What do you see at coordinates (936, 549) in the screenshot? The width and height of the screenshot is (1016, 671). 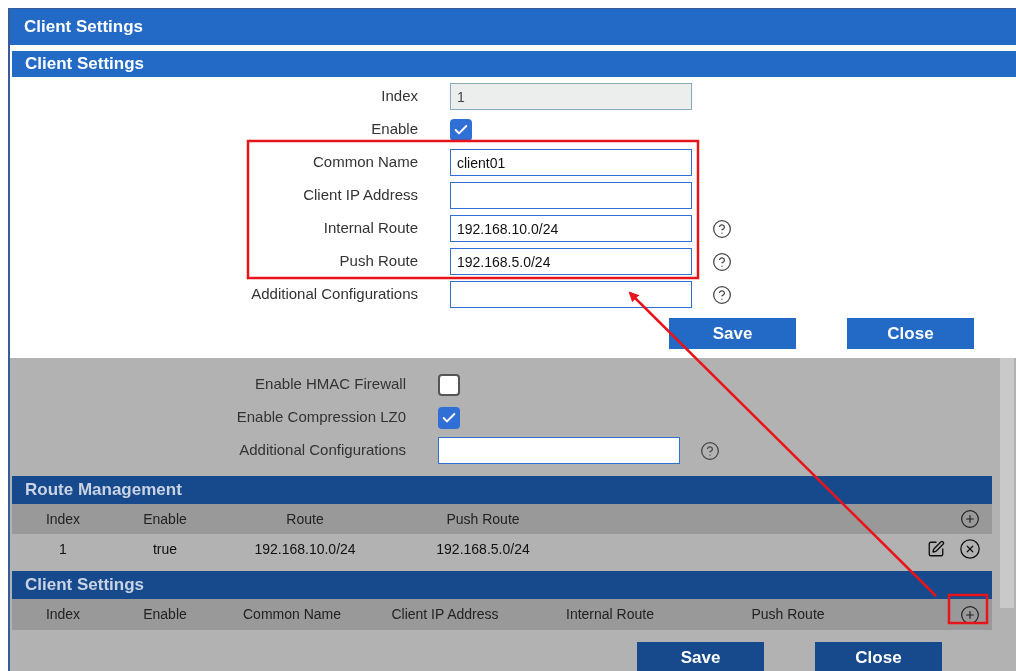 I see `edit-icon` at bounding box center [936, 549].